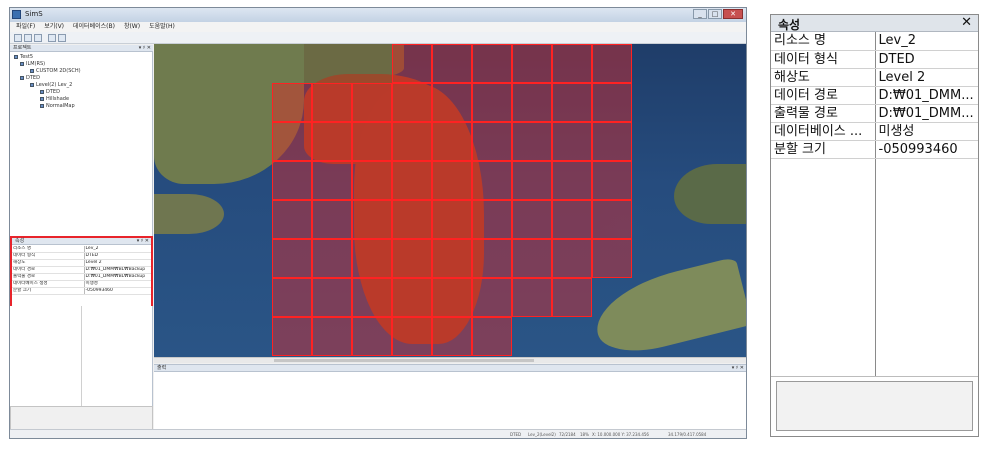 The height and width of the screenshot is (449, 991). I want to click on property-row: 데이터베이스 생성 미생성, so click(81, 284).